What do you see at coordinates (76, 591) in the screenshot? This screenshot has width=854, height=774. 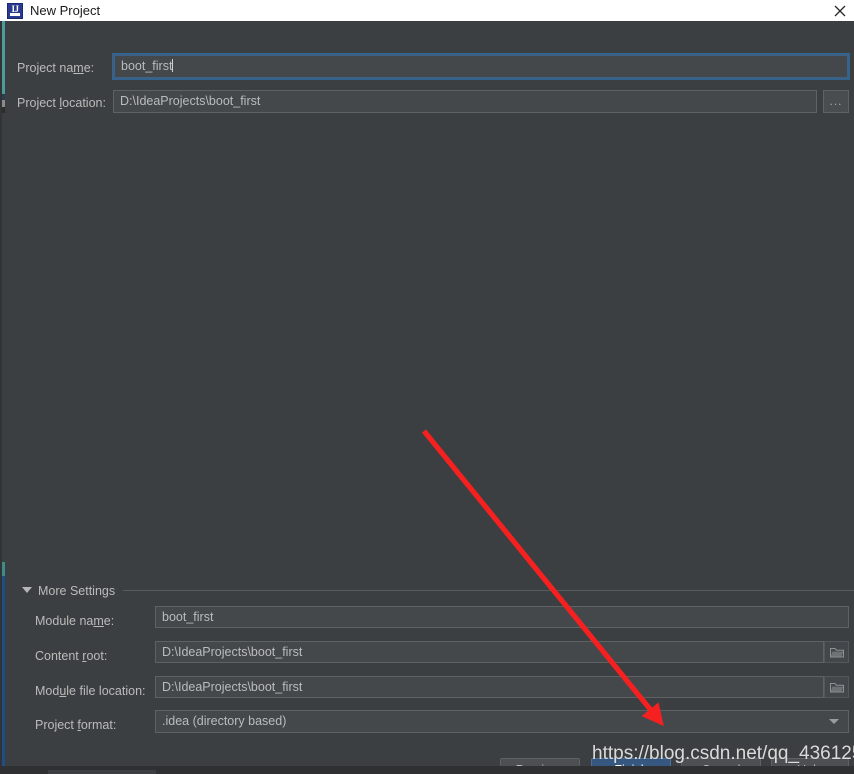 I see `more-settings-label: More Settings` at bounding box center [76, 591].